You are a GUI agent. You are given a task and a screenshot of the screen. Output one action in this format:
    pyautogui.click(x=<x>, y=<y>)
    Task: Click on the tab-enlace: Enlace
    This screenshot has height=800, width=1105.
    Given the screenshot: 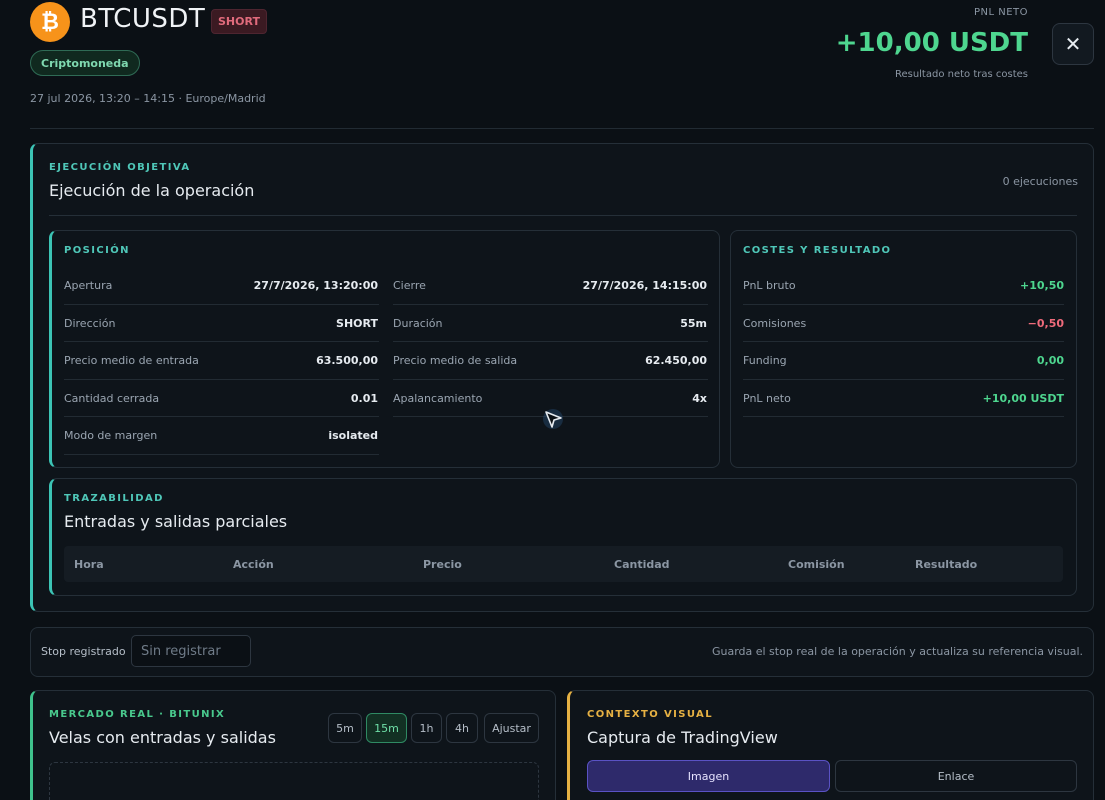 What is the action you would take?
    pyautogui.click(x=956, y=776)
    